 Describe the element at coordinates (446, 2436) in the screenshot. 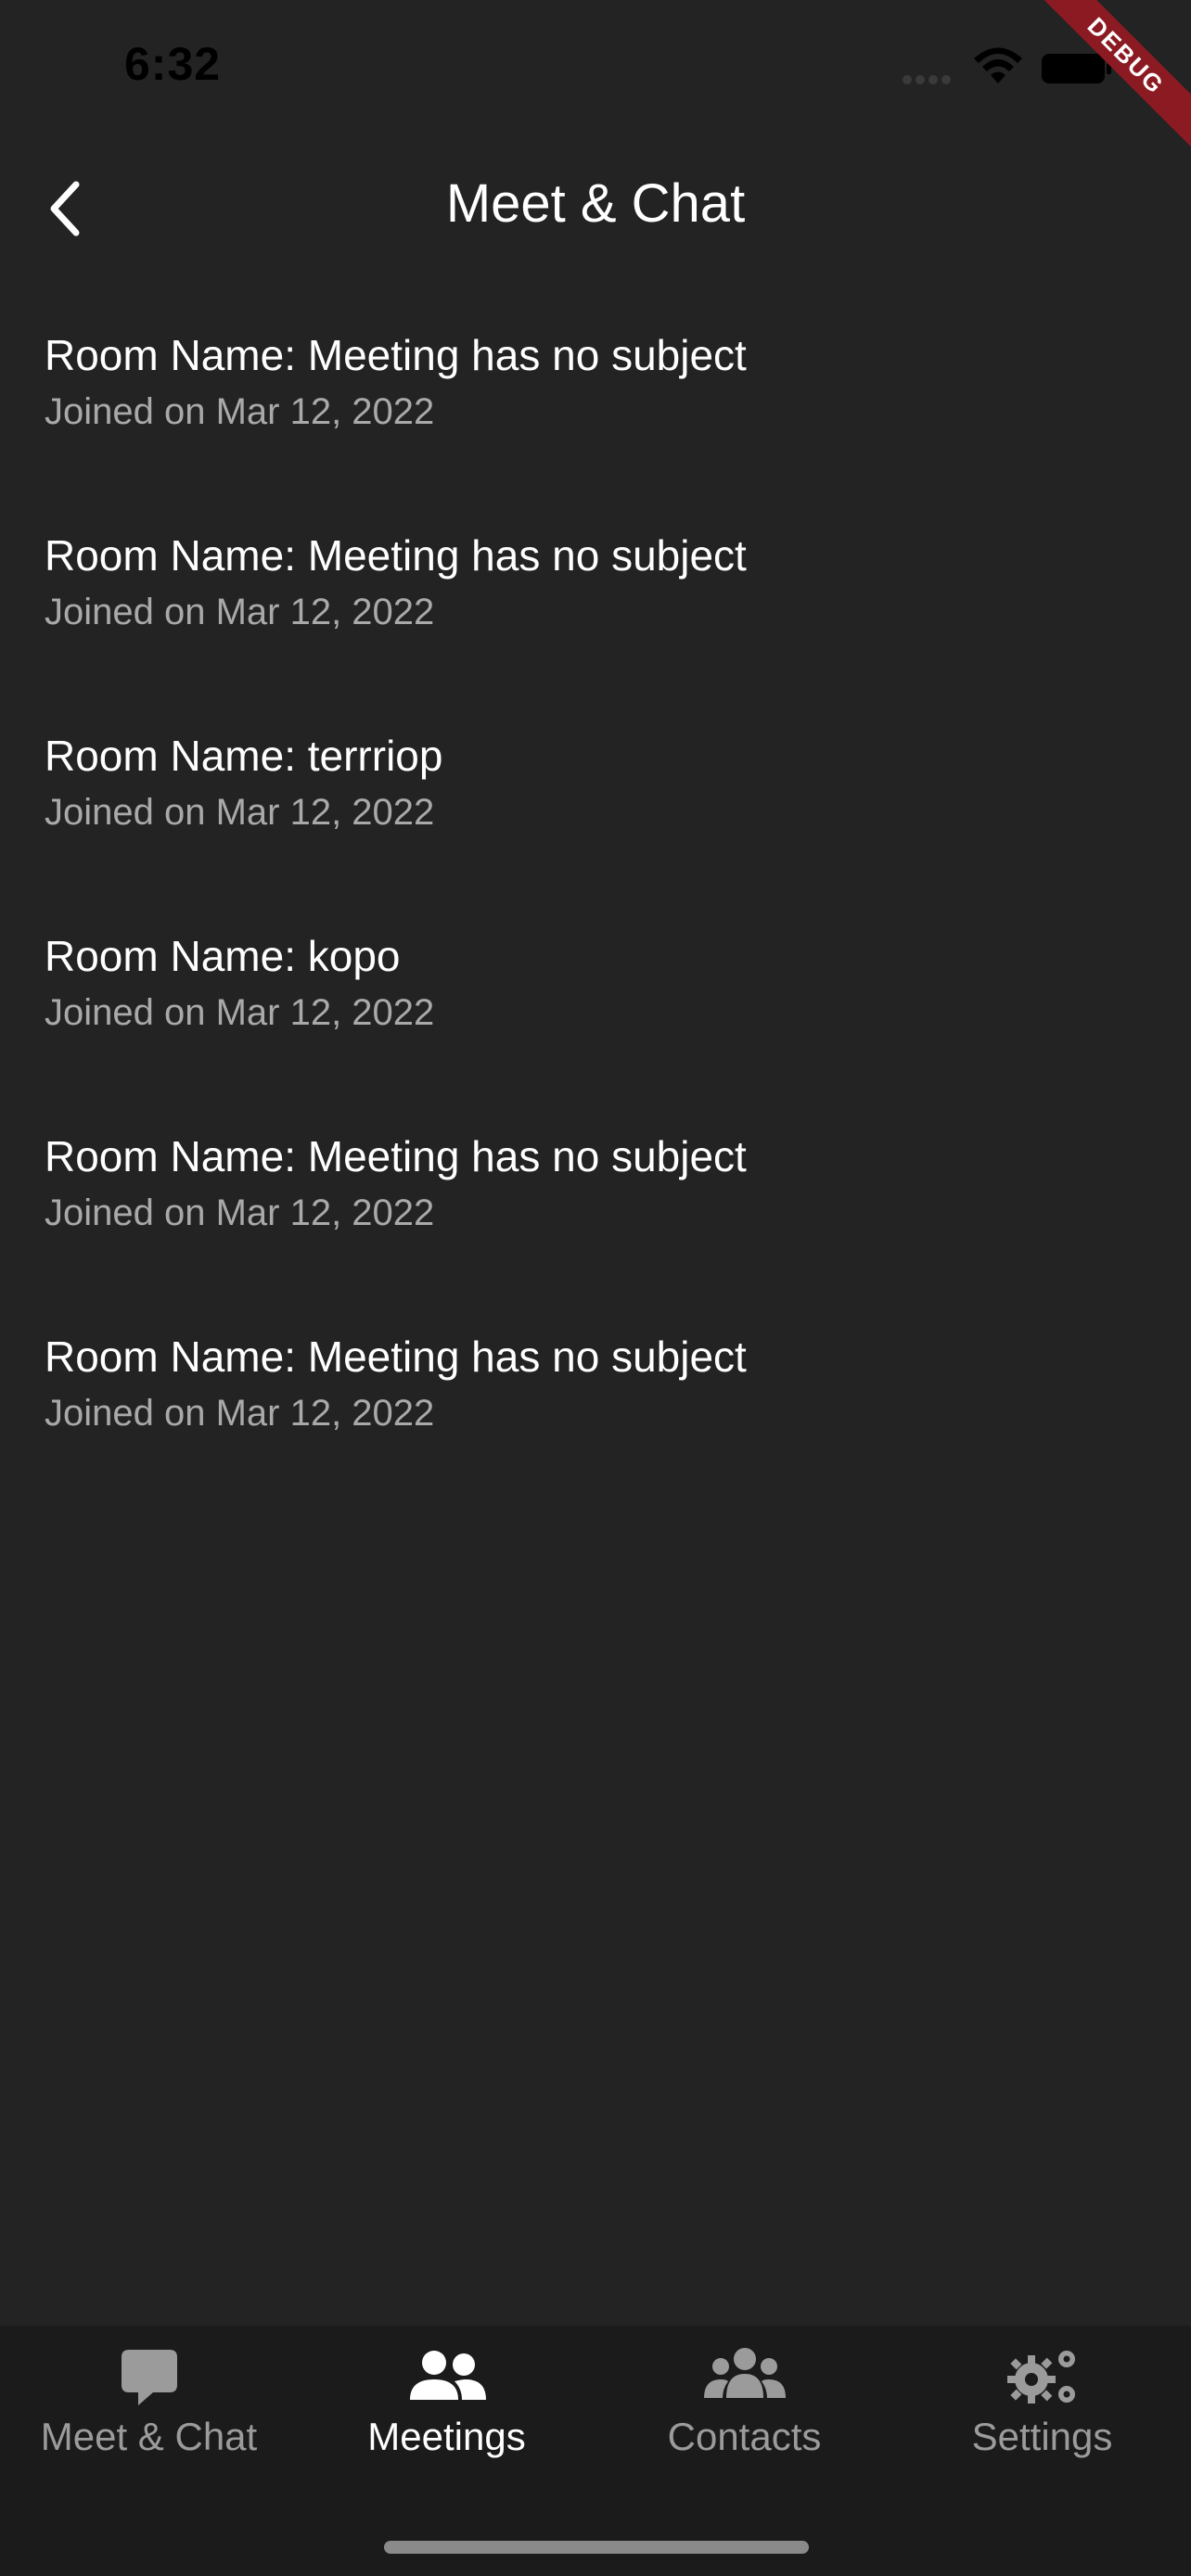

I see `tab-label: Meetings` at that location.